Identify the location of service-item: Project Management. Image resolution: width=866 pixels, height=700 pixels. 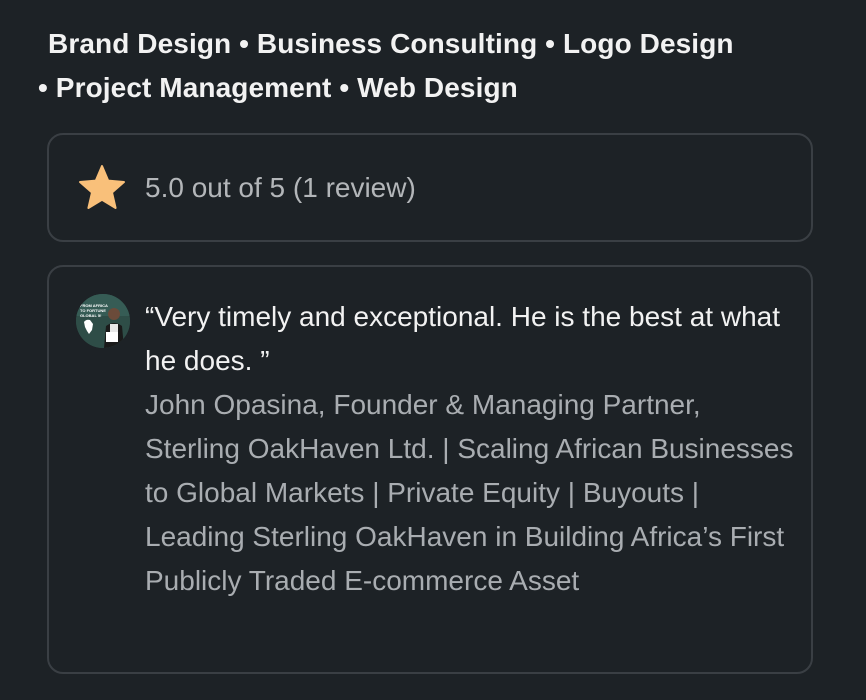
(193, 87).